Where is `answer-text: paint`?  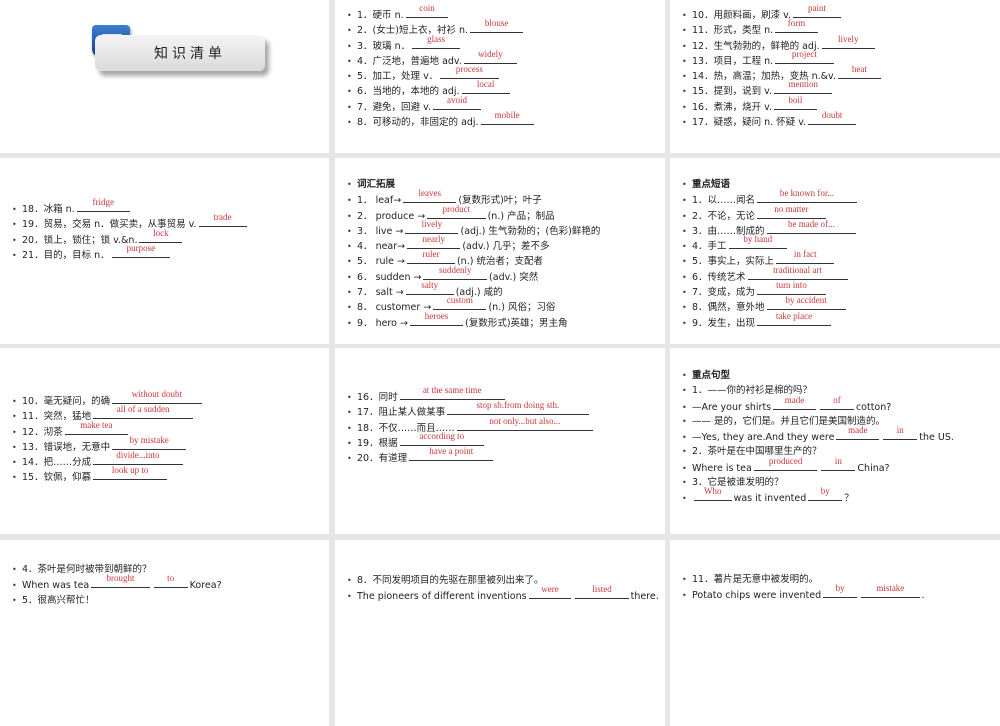
answer-text: paint is located at coordinates (817, 8).